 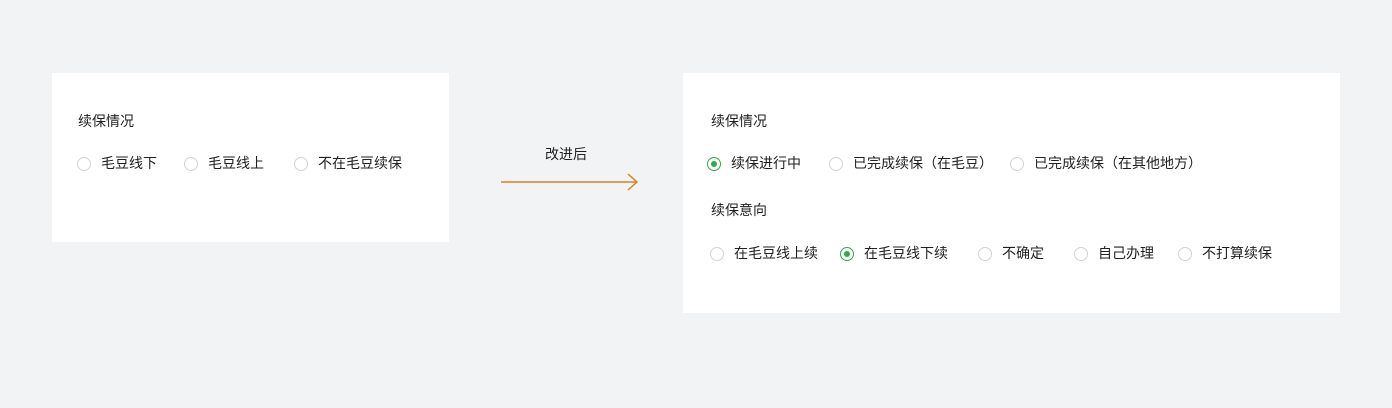 What do you see at coordinates (776, 254) in the screenshot?
I see `radio-label: 在毛豆线上续` at bounding box center [776, 254].